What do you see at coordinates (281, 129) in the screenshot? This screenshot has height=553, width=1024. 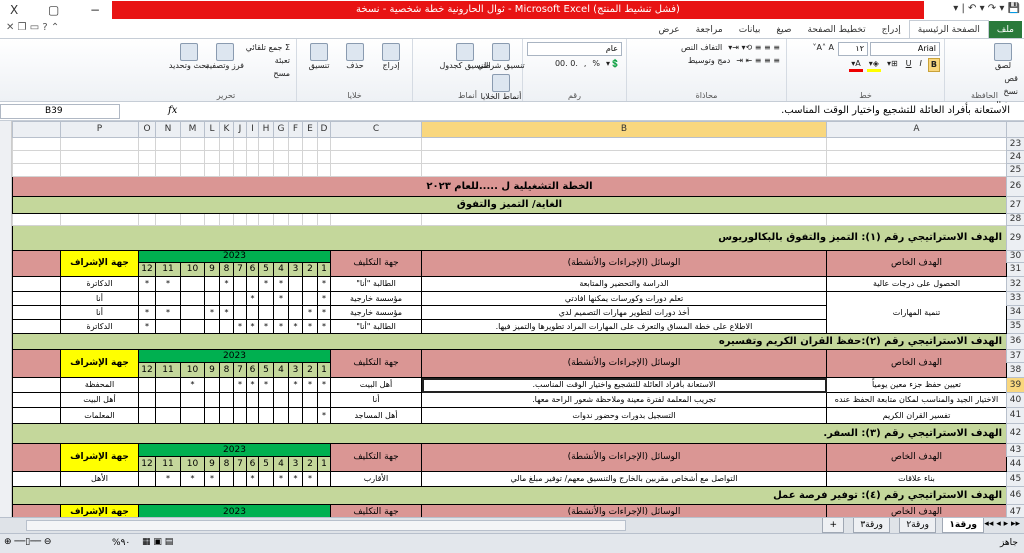 I see `column-header-G: G` at bounding box center [281, 129].